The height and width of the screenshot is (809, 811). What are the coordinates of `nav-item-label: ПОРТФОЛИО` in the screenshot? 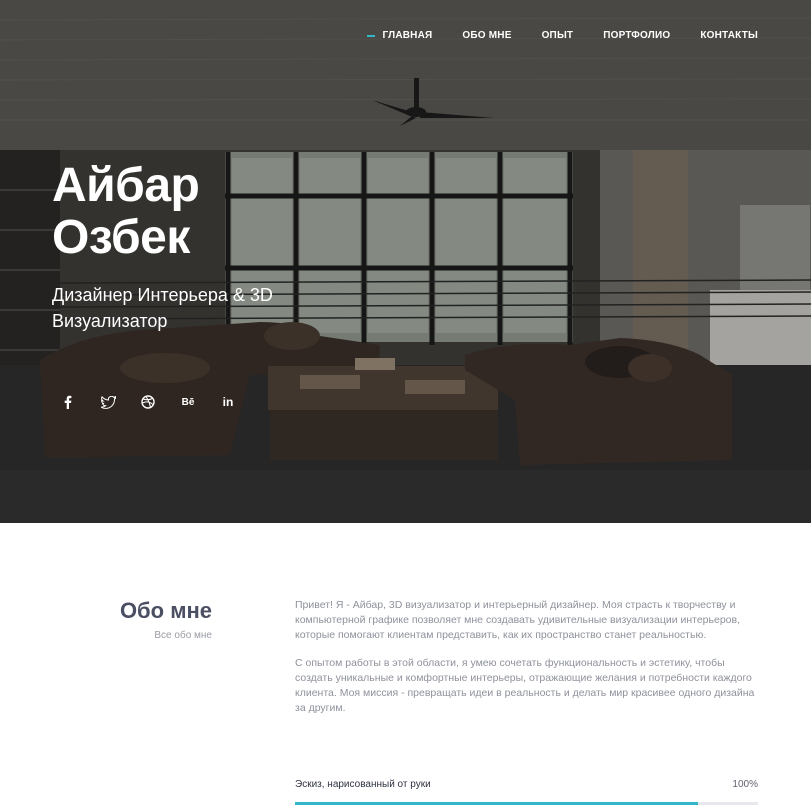 It's located at (637, 35).